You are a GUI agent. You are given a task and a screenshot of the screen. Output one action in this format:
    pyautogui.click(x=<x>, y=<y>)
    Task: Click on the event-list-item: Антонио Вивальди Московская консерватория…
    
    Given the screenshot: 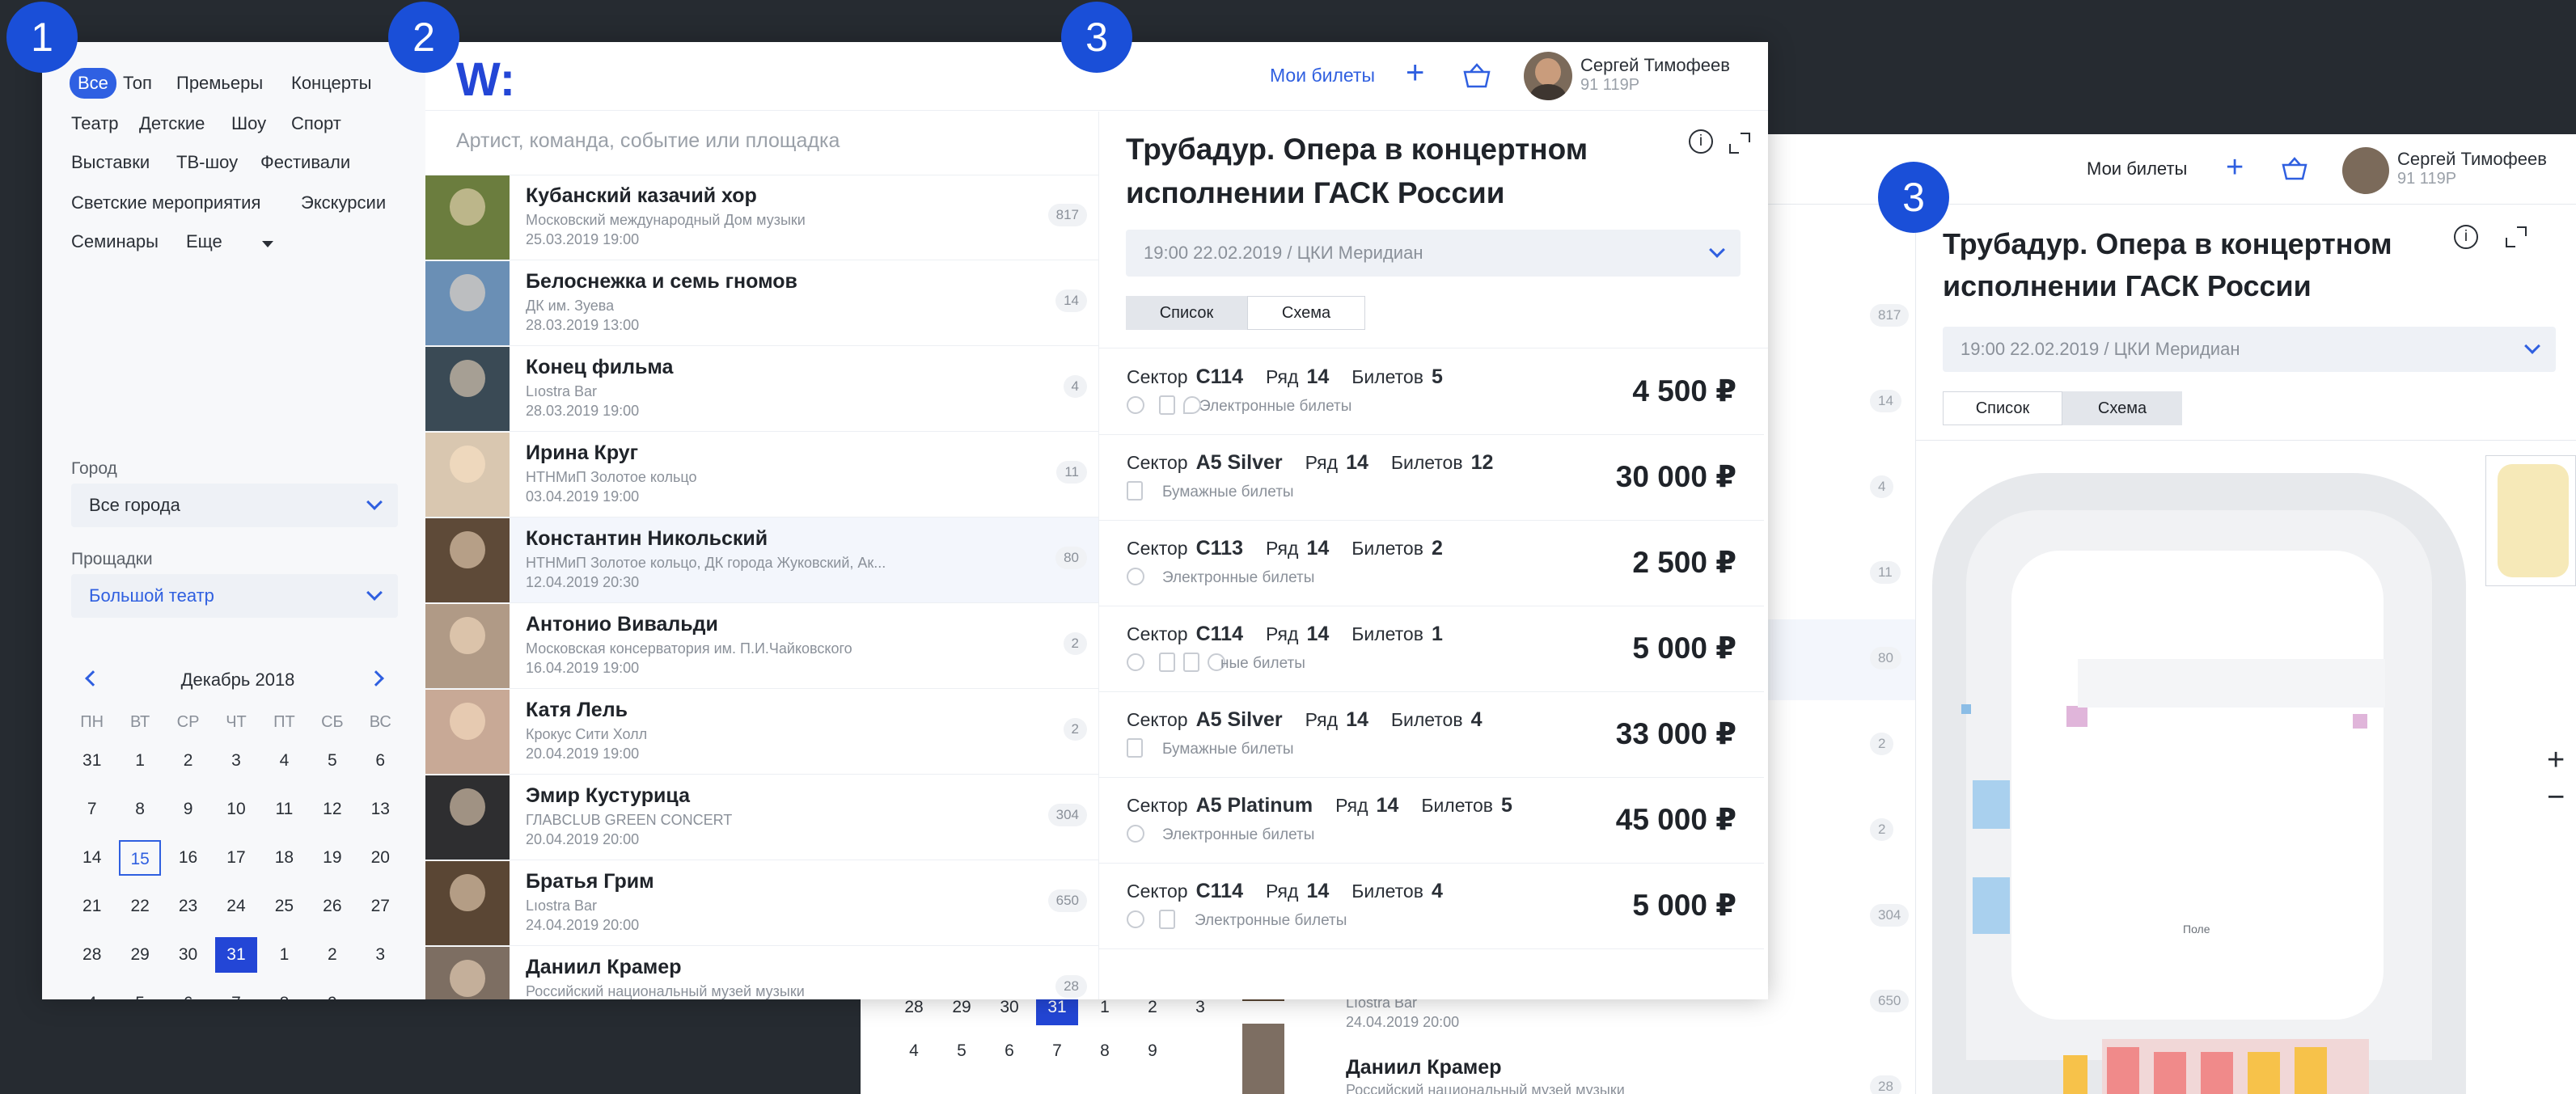 What is the action you would take?
    pyautogui.click(x=762, y=646)
    